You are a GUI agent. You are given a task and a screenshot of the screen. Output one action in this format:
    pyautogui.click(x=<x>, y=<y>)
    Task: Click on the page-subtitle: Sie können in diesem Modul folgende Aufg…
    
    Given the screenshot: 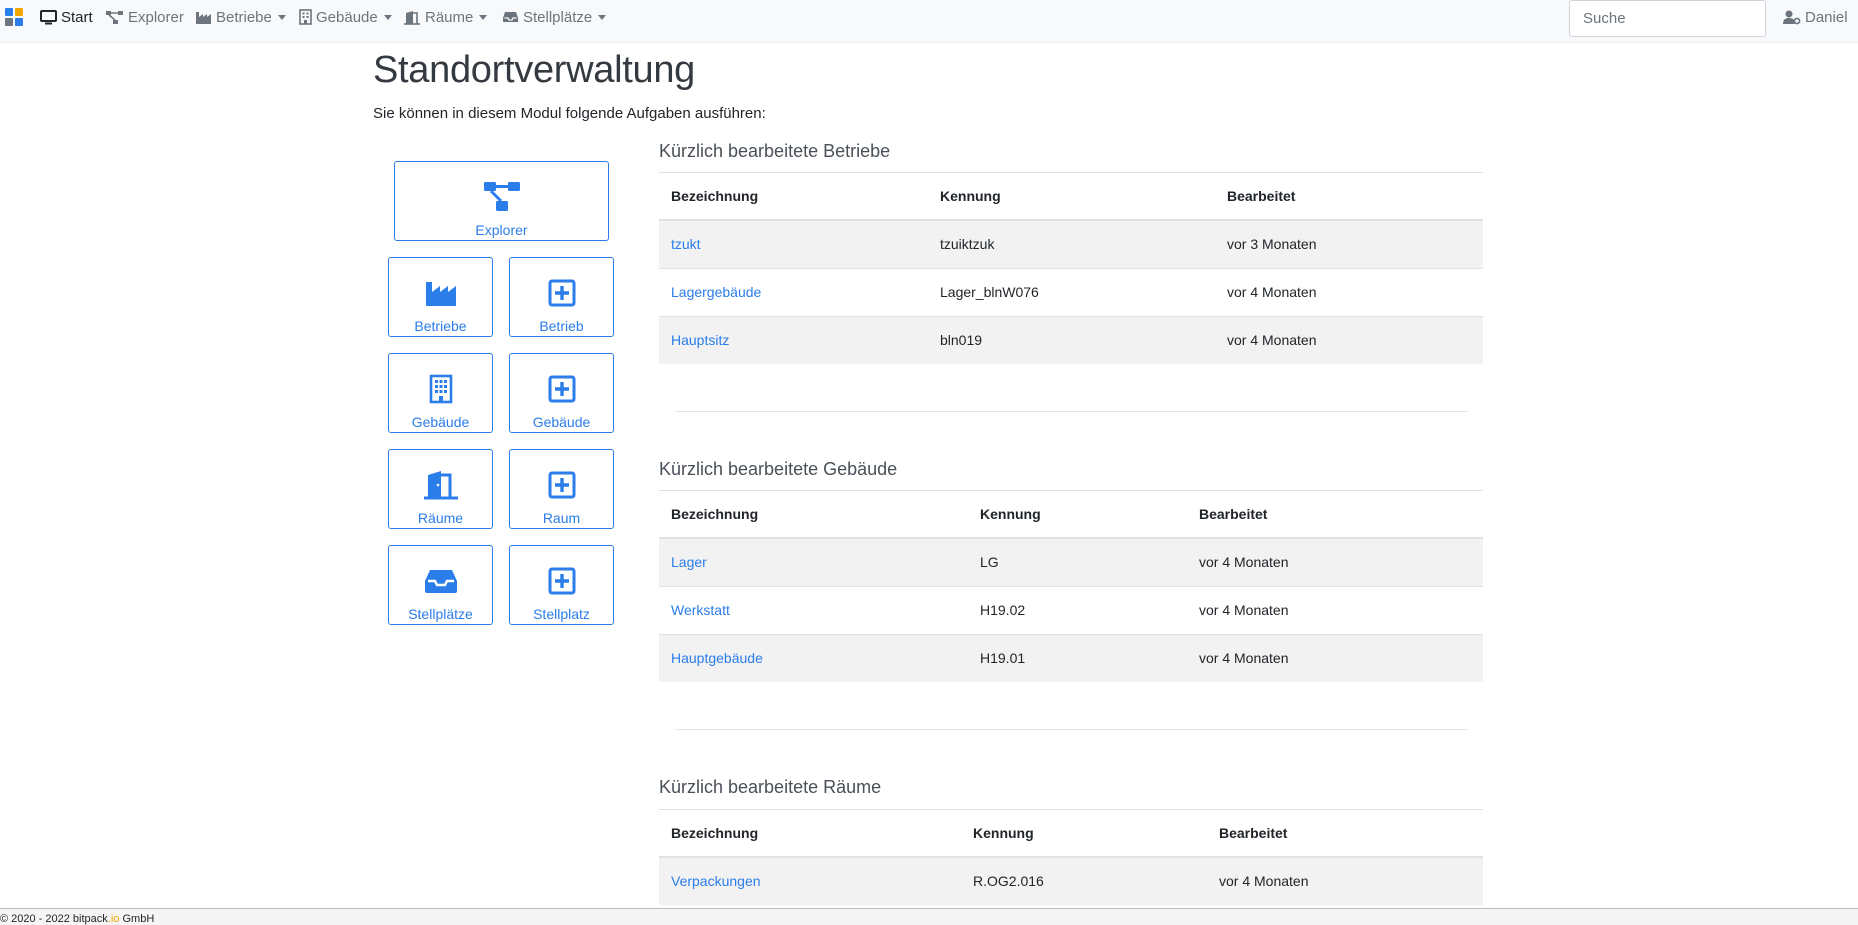 What is the action you would take?
    pyautogui.click(x=569, y=113)
    